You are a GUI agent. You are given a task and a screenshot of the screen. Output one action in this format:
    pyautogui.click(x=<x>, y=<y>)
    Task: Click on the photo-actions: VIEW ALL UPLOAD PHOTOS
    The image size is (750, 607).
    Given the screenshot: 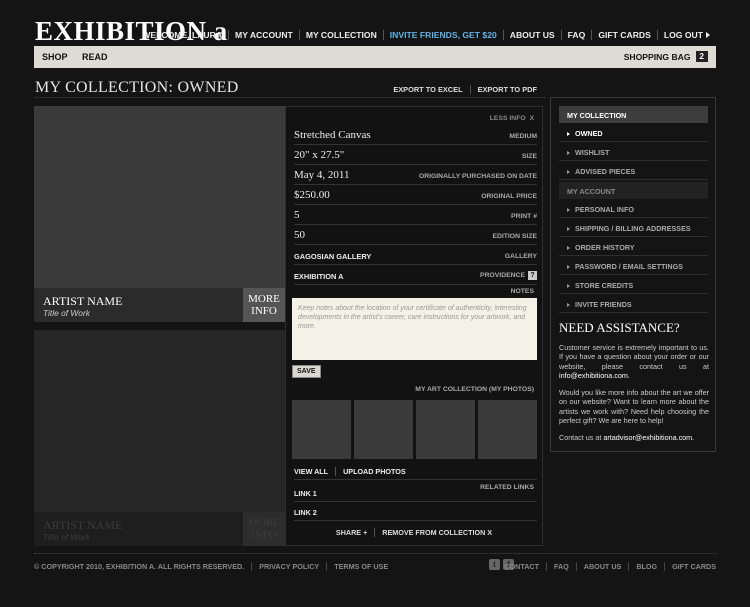 What is the action you would take?
    pyautogui.click(x=353, y=471)
    